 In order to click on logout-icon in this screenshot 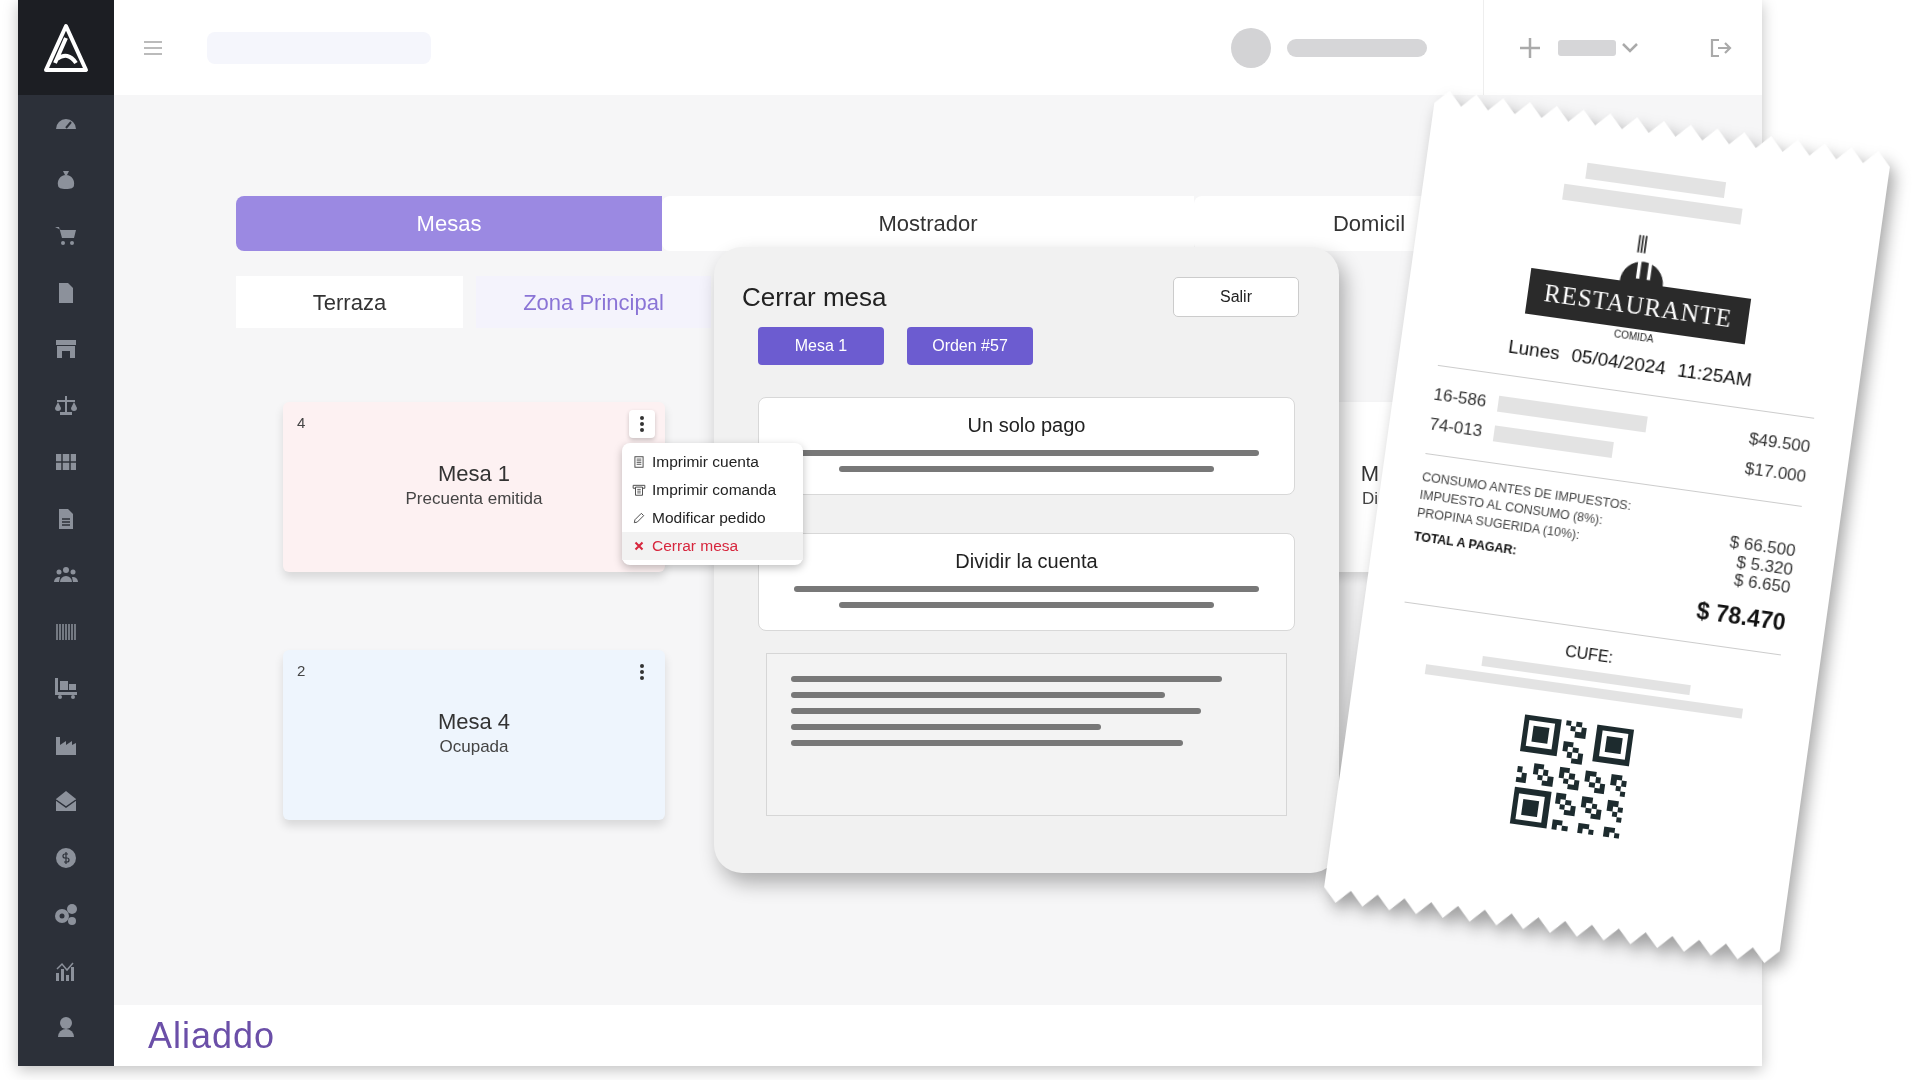, I will do `click(1721, 47)`.